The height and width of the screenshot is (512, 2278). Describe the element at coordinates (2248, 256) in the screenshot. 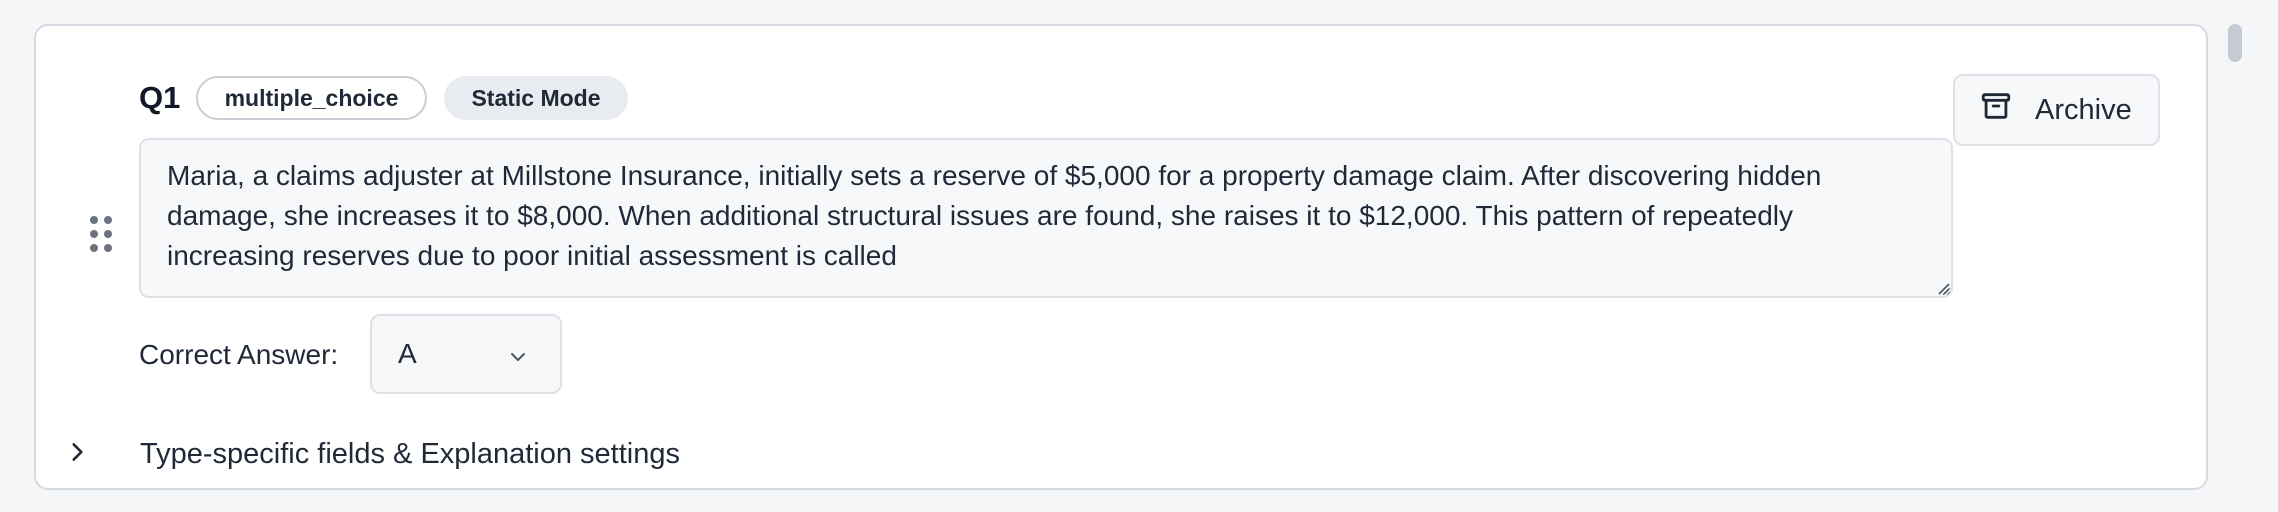

I see `scrollbar-track` at that location.